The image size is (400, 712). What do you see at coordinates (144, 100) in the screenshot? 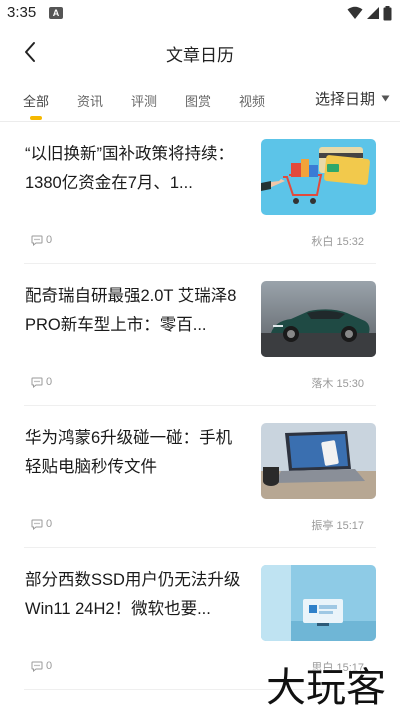
I see `tab-reviews: 评测` at bounding box center [144, 100].